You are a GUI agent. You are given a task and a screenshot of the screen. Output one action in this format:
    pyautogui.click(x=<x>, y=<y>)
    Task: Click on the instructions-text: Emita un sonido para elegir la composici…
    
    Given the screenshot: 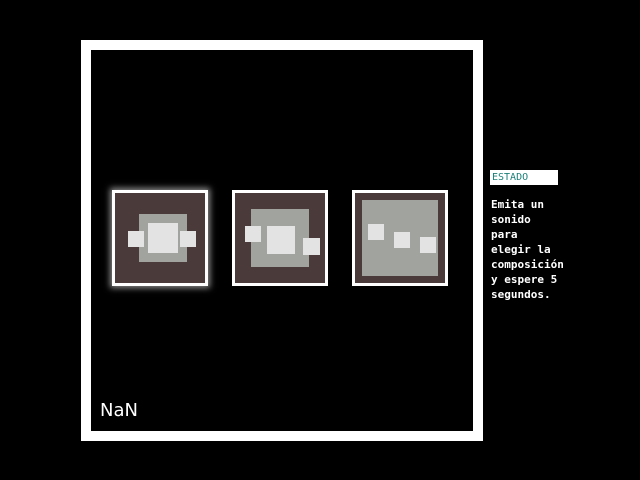 What is the action you would take?
    pyautogui.click(x=527, y=249)
    